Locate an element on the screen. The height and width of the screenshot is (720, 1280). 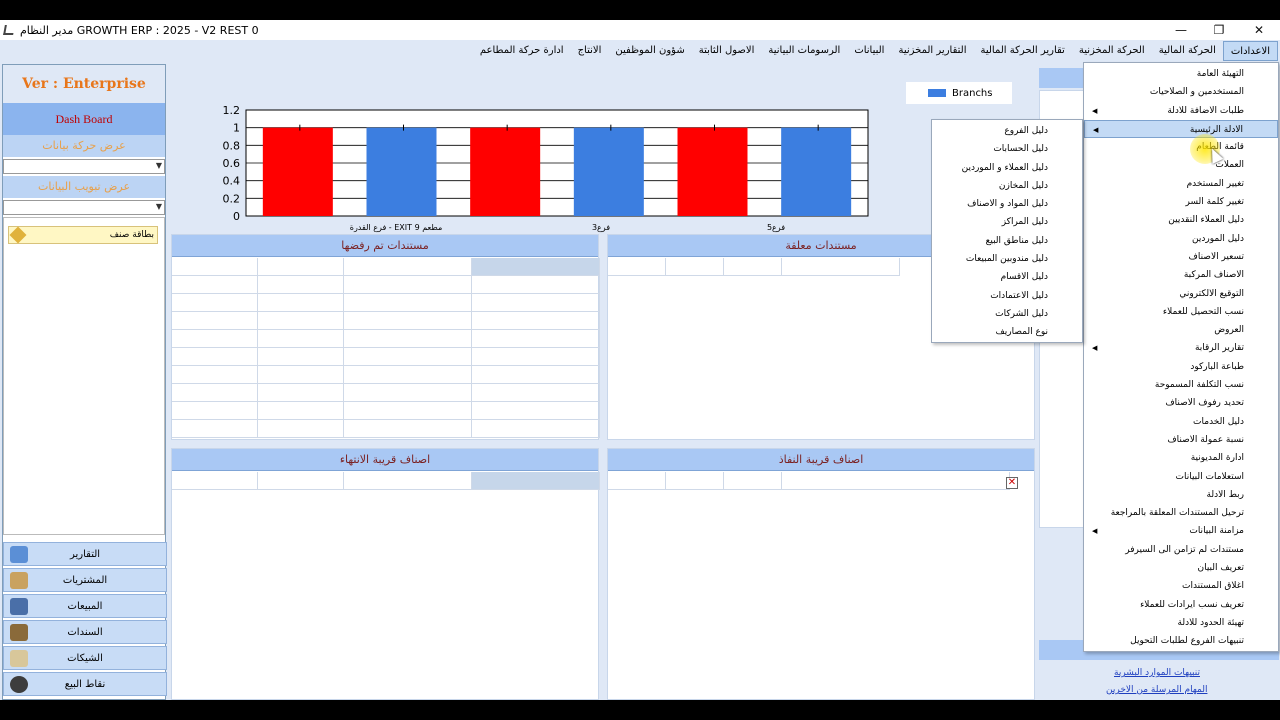
guides-menu-item: دليل الشركات is located at coordinates (1007, 314).